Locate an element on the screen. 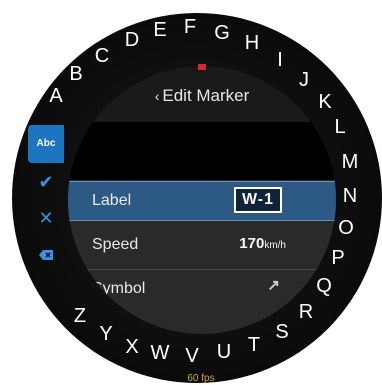 The image size is (382, 385). ring-letter-w: W is located at coordinates (160, 353).